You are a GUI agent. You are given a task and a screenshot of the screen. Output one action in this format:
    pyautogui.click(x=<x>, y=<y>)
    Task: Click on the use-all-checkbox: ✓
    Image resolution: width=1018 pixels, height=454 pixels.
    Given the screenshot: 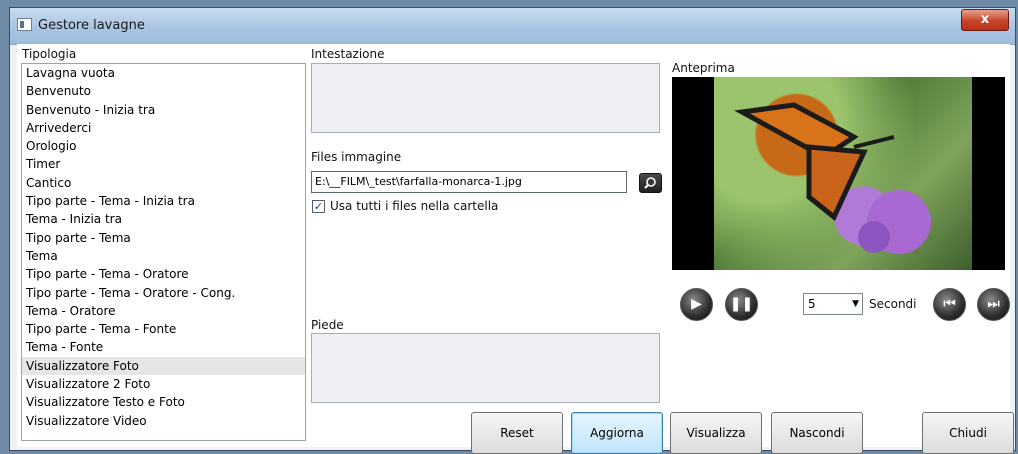 What is the action you would take?
    pyautogui.click(x=318, y=206)
    